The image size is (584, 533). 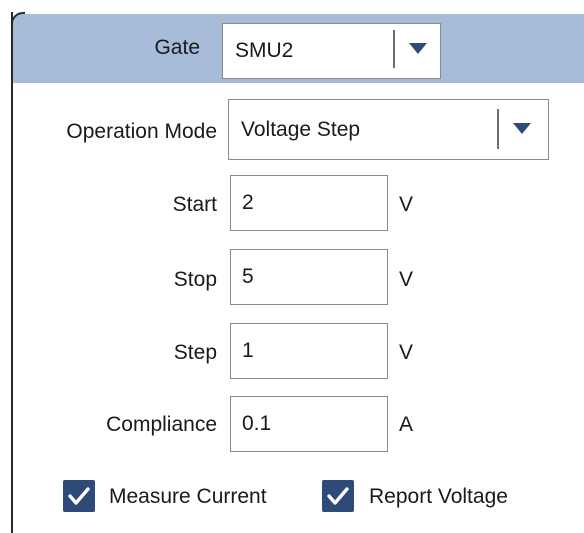 What do you see at coordinates (301, 129) in the screenshot?
I see `operation-mode-select-value: Voltage Step` at bounding box center [301, 129].